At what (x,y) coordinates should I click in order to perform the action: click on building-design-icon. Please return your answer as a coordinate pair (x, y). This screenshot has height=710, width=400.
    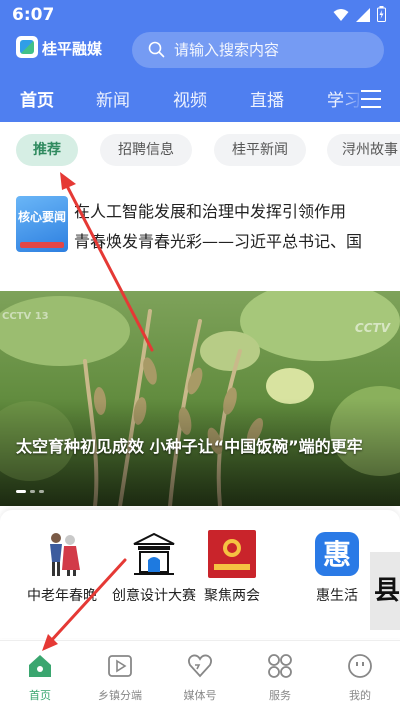
    Looking at the image, I should click on (154, 554).